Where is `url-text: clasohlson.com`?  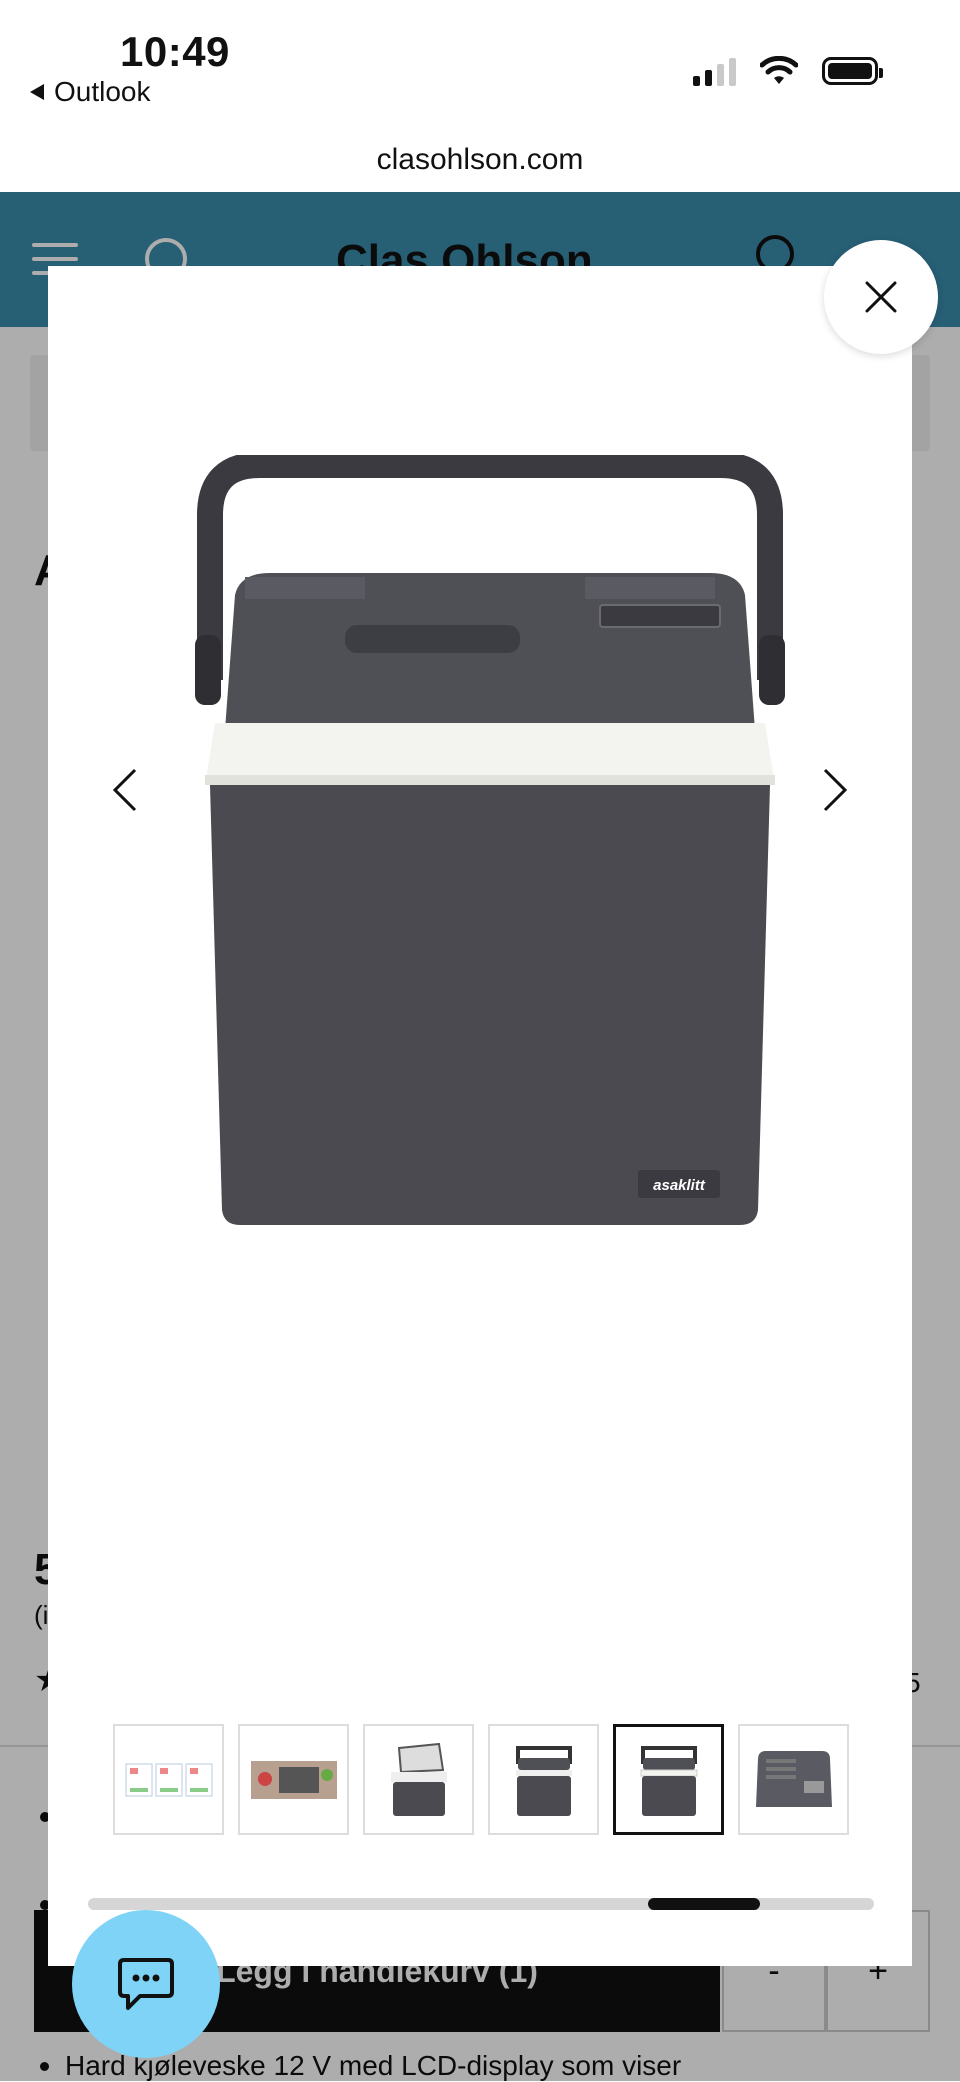 url-text: clasohlson.com is located at coordinates (480, 159).